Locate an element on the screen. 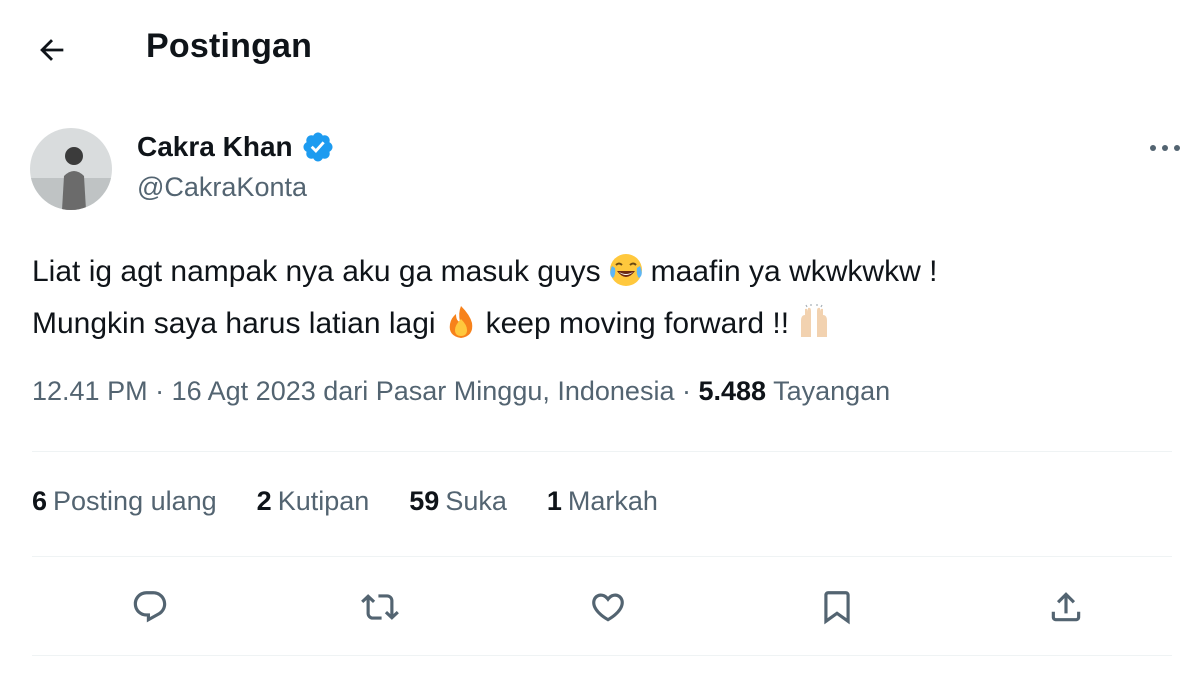  verified-badge-icon is located at coordinates (318, 147).